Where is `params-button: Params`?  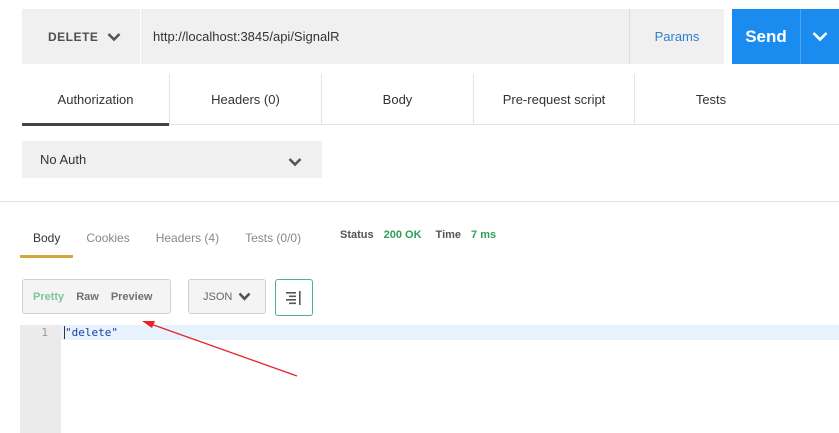
params-button: Params is located at coordinates (676, 36).